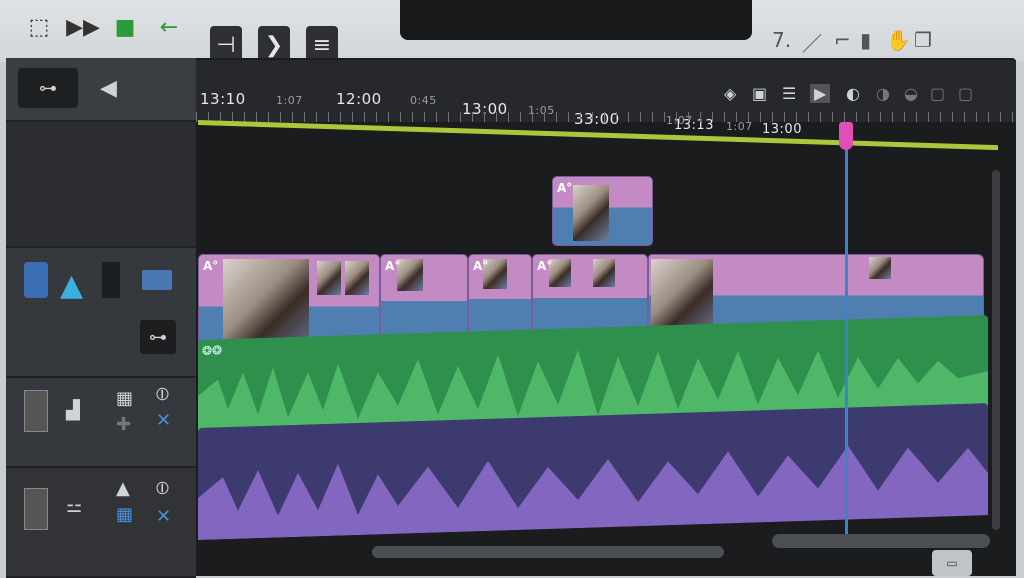  I want to click on copy-icon: ❐, so click(923, 40).